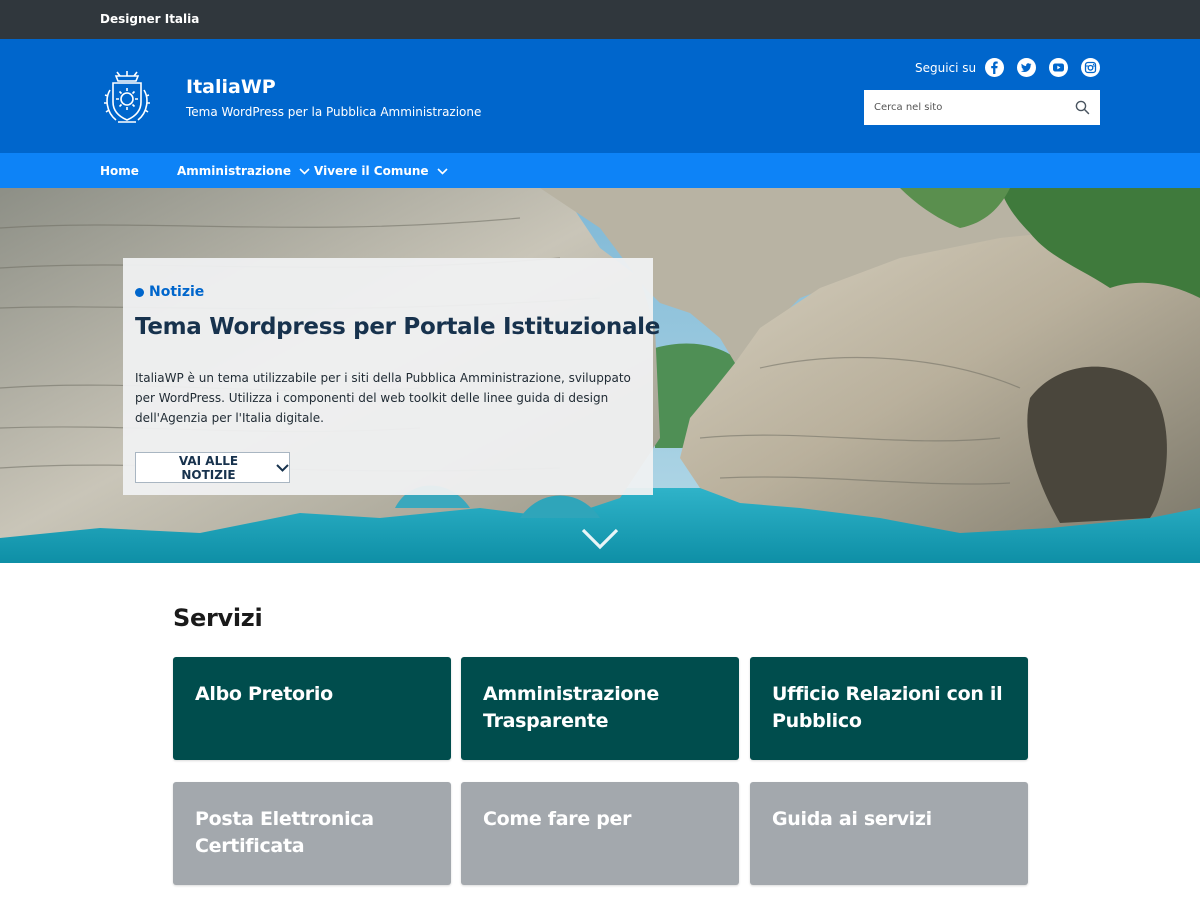 Image resolution: width=1200 pixels, height=900 pixels. I want to click on service-tile-amministrazione-trasparente: Amministrazione Trasparente, so click(600, 708).